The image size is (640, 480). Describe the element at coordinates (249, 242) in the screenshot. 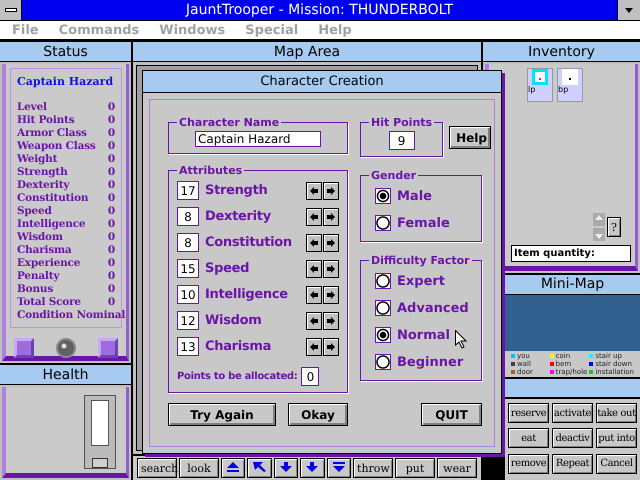

I see `attribute-name: Constitution` at that location.